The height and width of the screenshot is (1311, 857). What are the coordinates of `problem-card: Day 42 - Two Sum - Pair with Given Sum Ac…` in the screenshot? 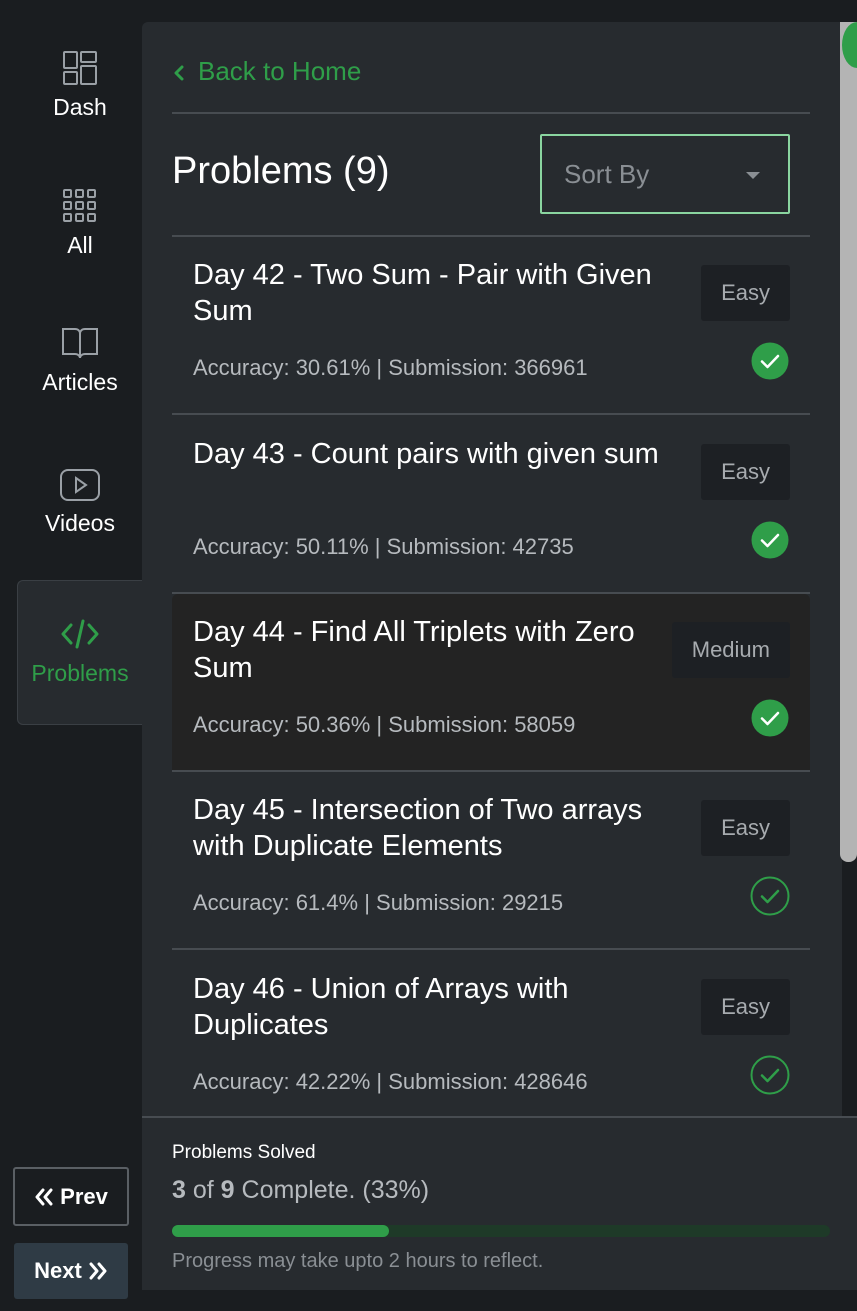 It's located at (491, 326).